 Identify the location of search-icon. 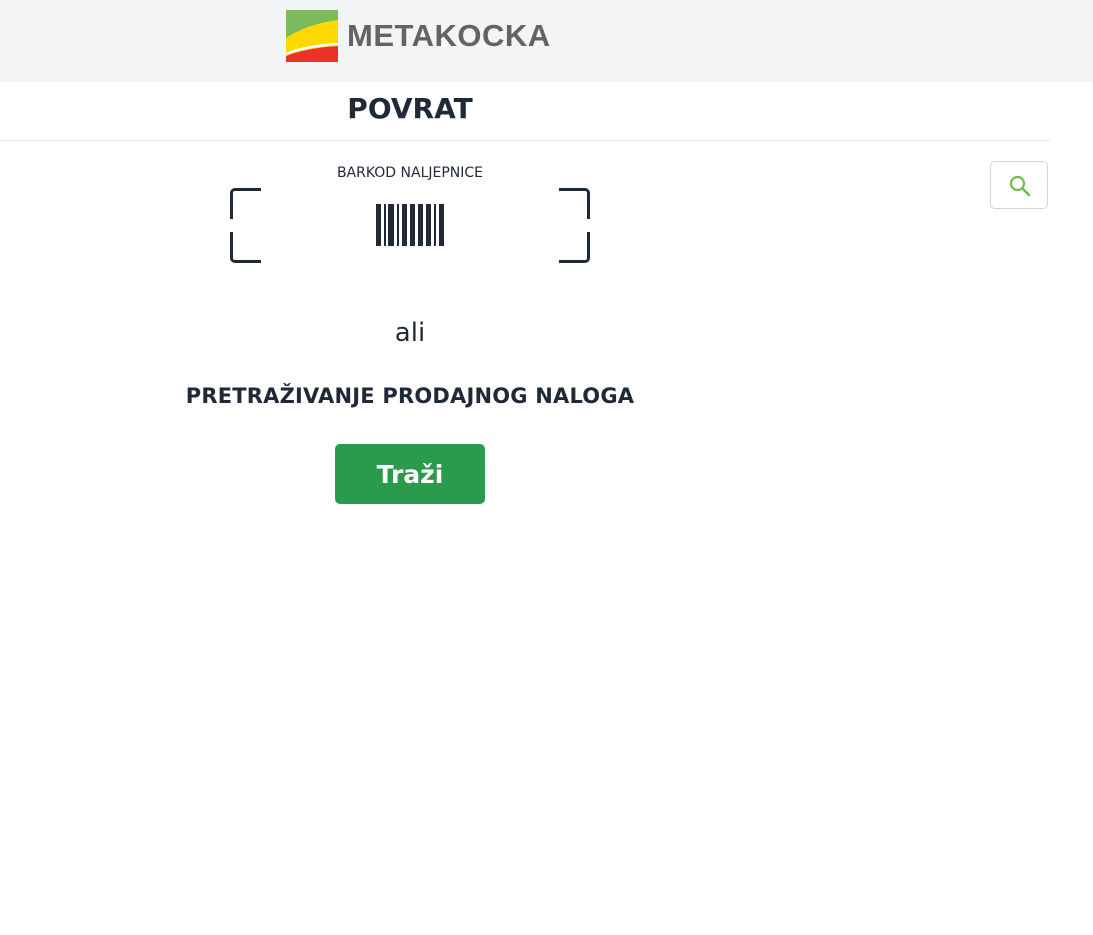
(1020, 186).